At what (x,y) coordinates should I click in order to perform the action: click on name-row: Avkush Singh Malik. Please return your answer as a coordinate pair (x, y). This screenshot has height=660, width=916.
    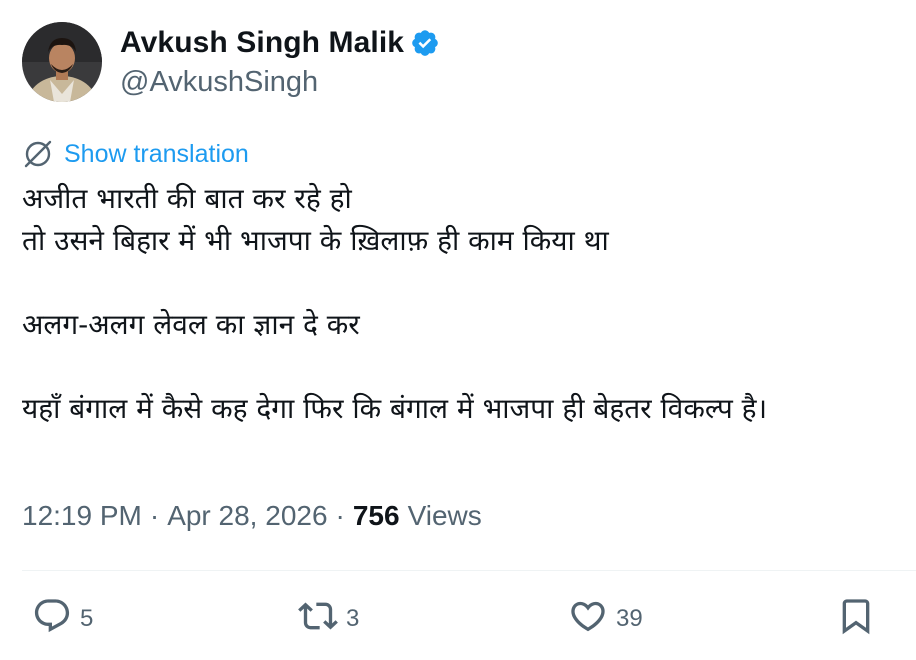
    Looking at the image, I should click on (280, 43).